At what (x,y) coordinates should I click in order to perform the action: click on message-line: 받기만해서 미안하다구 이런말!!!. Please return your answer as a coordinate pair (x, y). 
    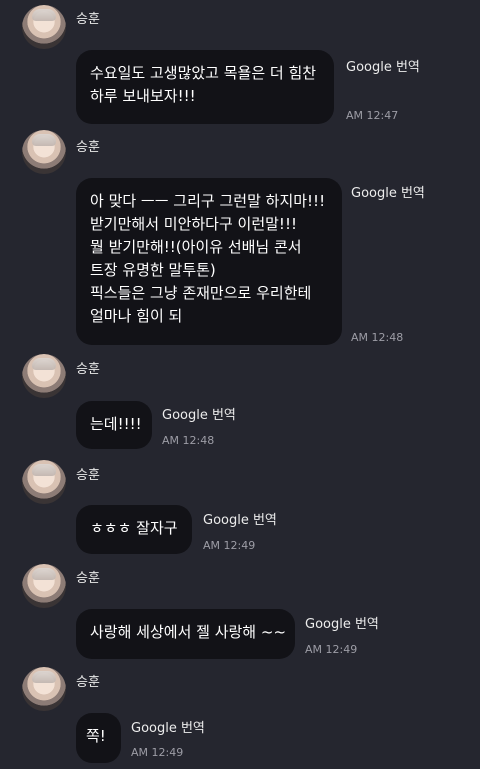
    Looking at the image, I should click on (193, 224).